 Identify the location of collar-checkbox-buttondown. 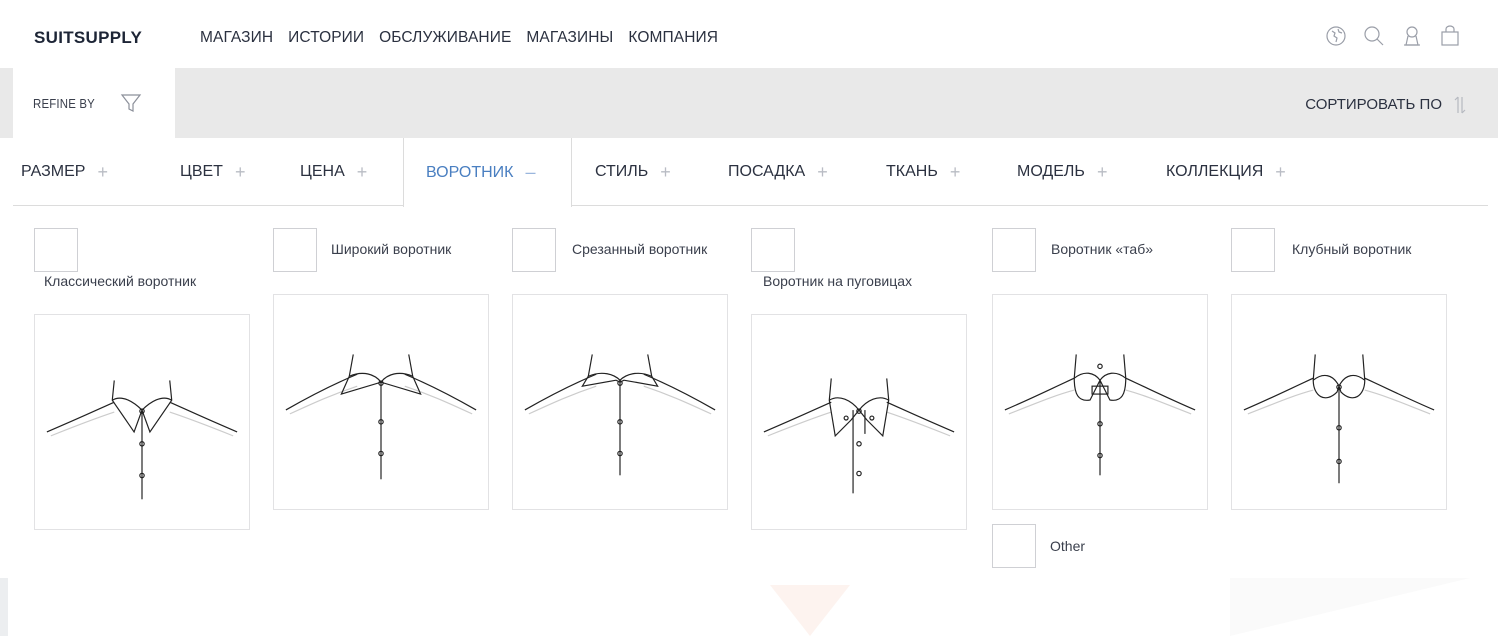
(773, 250).